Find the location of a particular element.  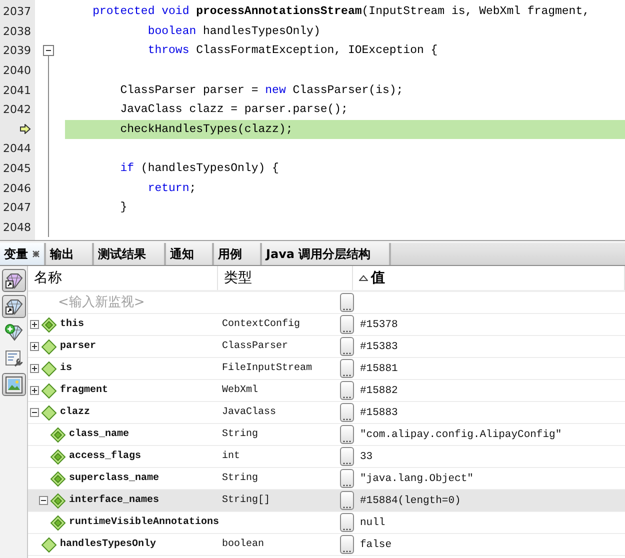

line-number: 2038 is located at coordinates (17, 31).